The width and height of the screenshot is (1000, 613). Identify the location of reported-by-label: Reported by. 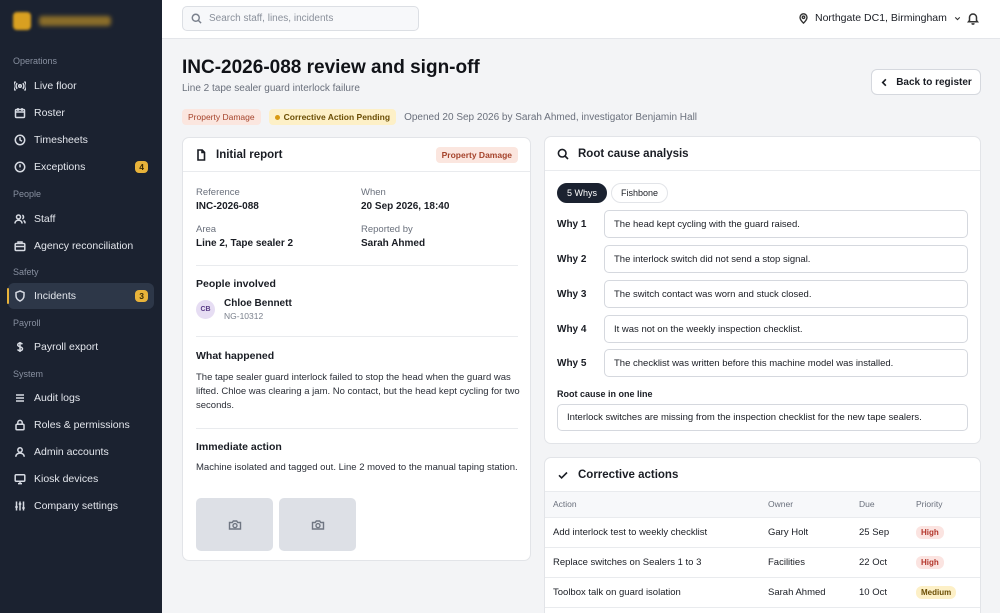
(387, 229).